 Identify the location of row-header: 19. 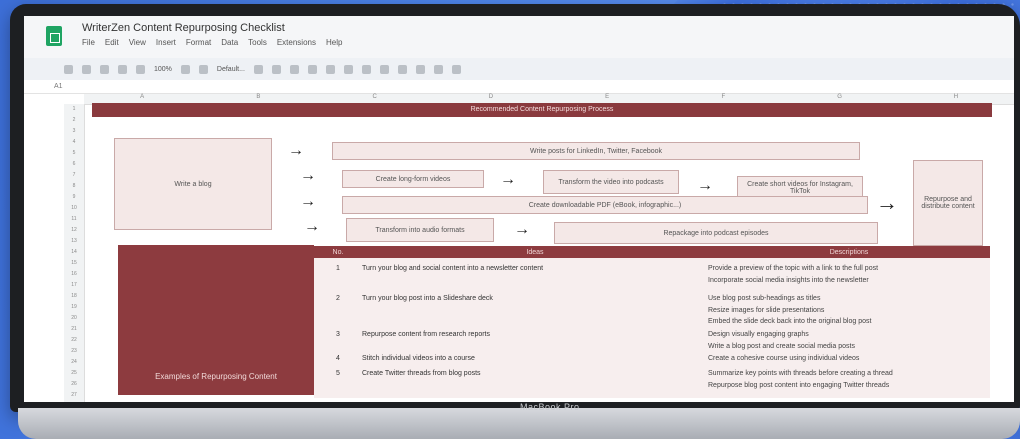
(74, 307).